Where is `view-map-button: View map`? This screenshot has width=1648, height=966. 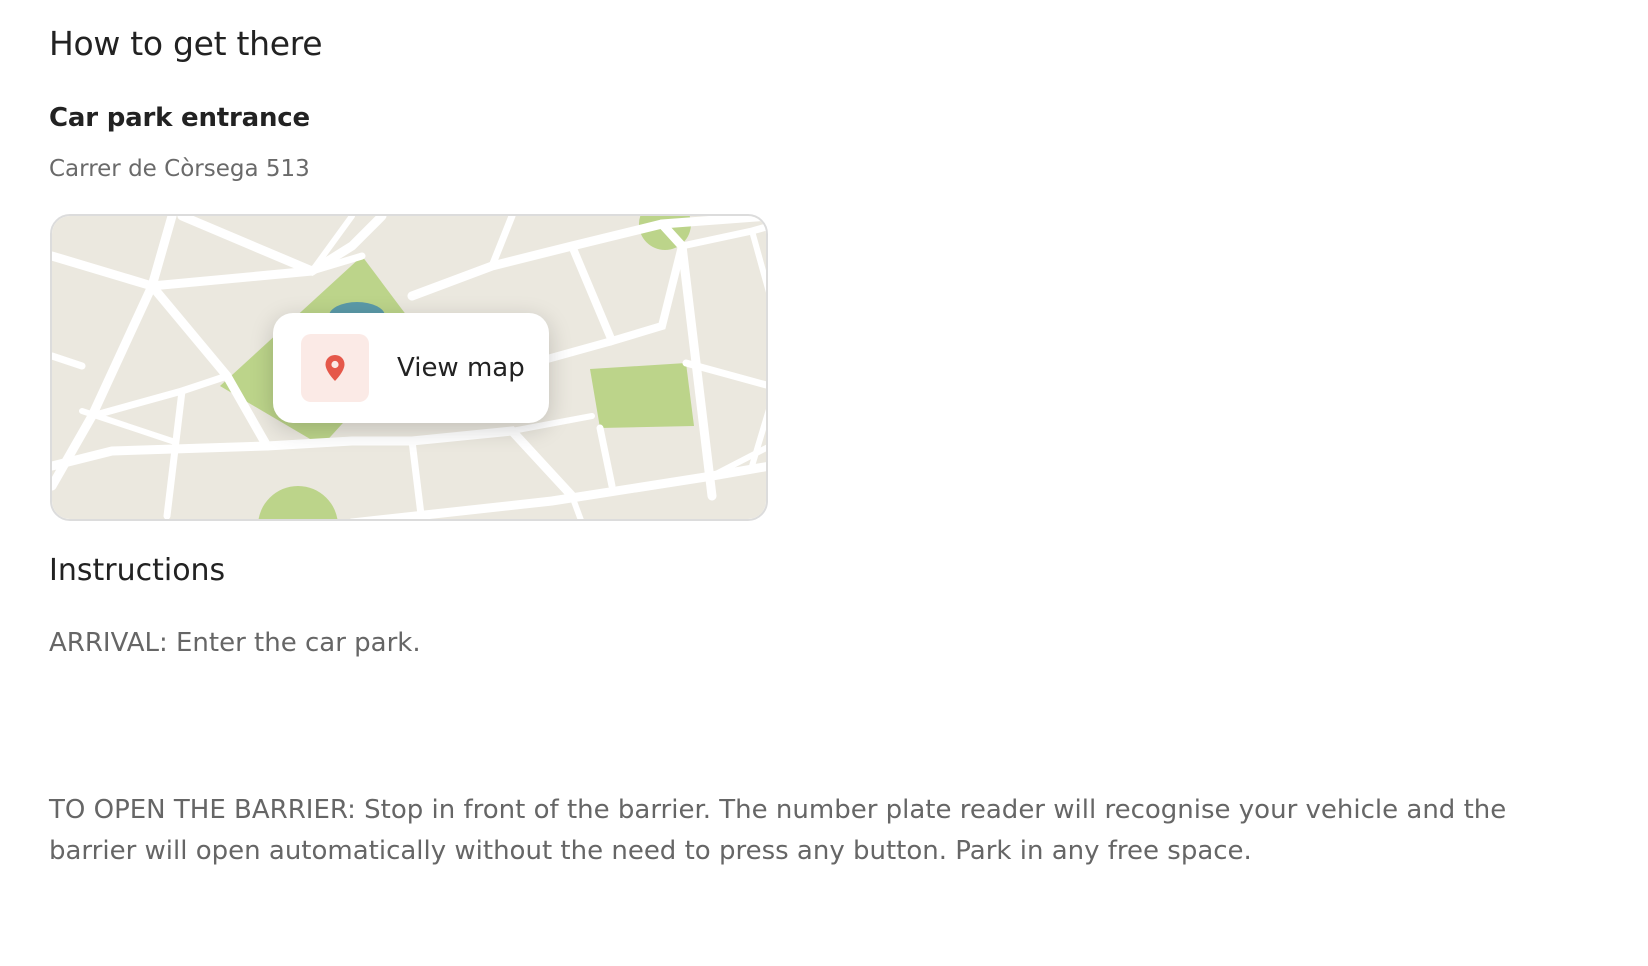
view-map-button: View map is located at coordinates (411, 368).